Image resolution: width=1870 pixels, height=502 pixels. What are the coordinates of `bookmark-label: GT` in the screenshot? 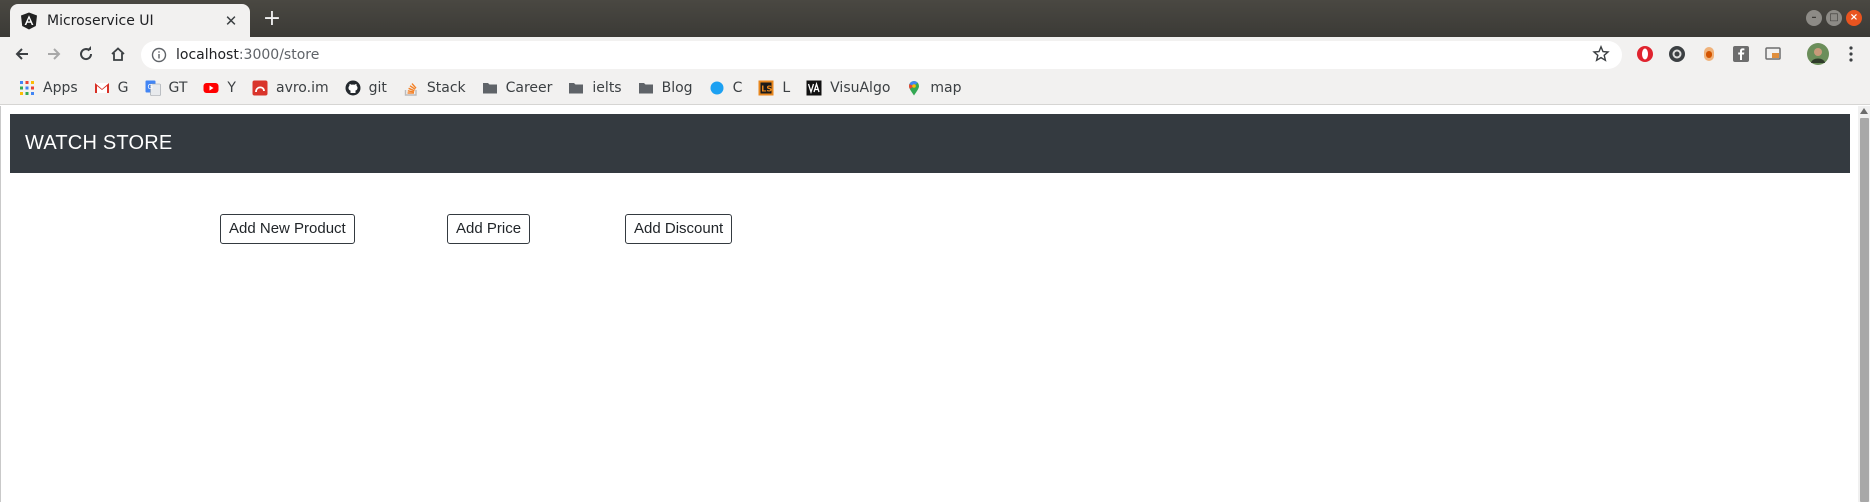 It's located at (178, 87).